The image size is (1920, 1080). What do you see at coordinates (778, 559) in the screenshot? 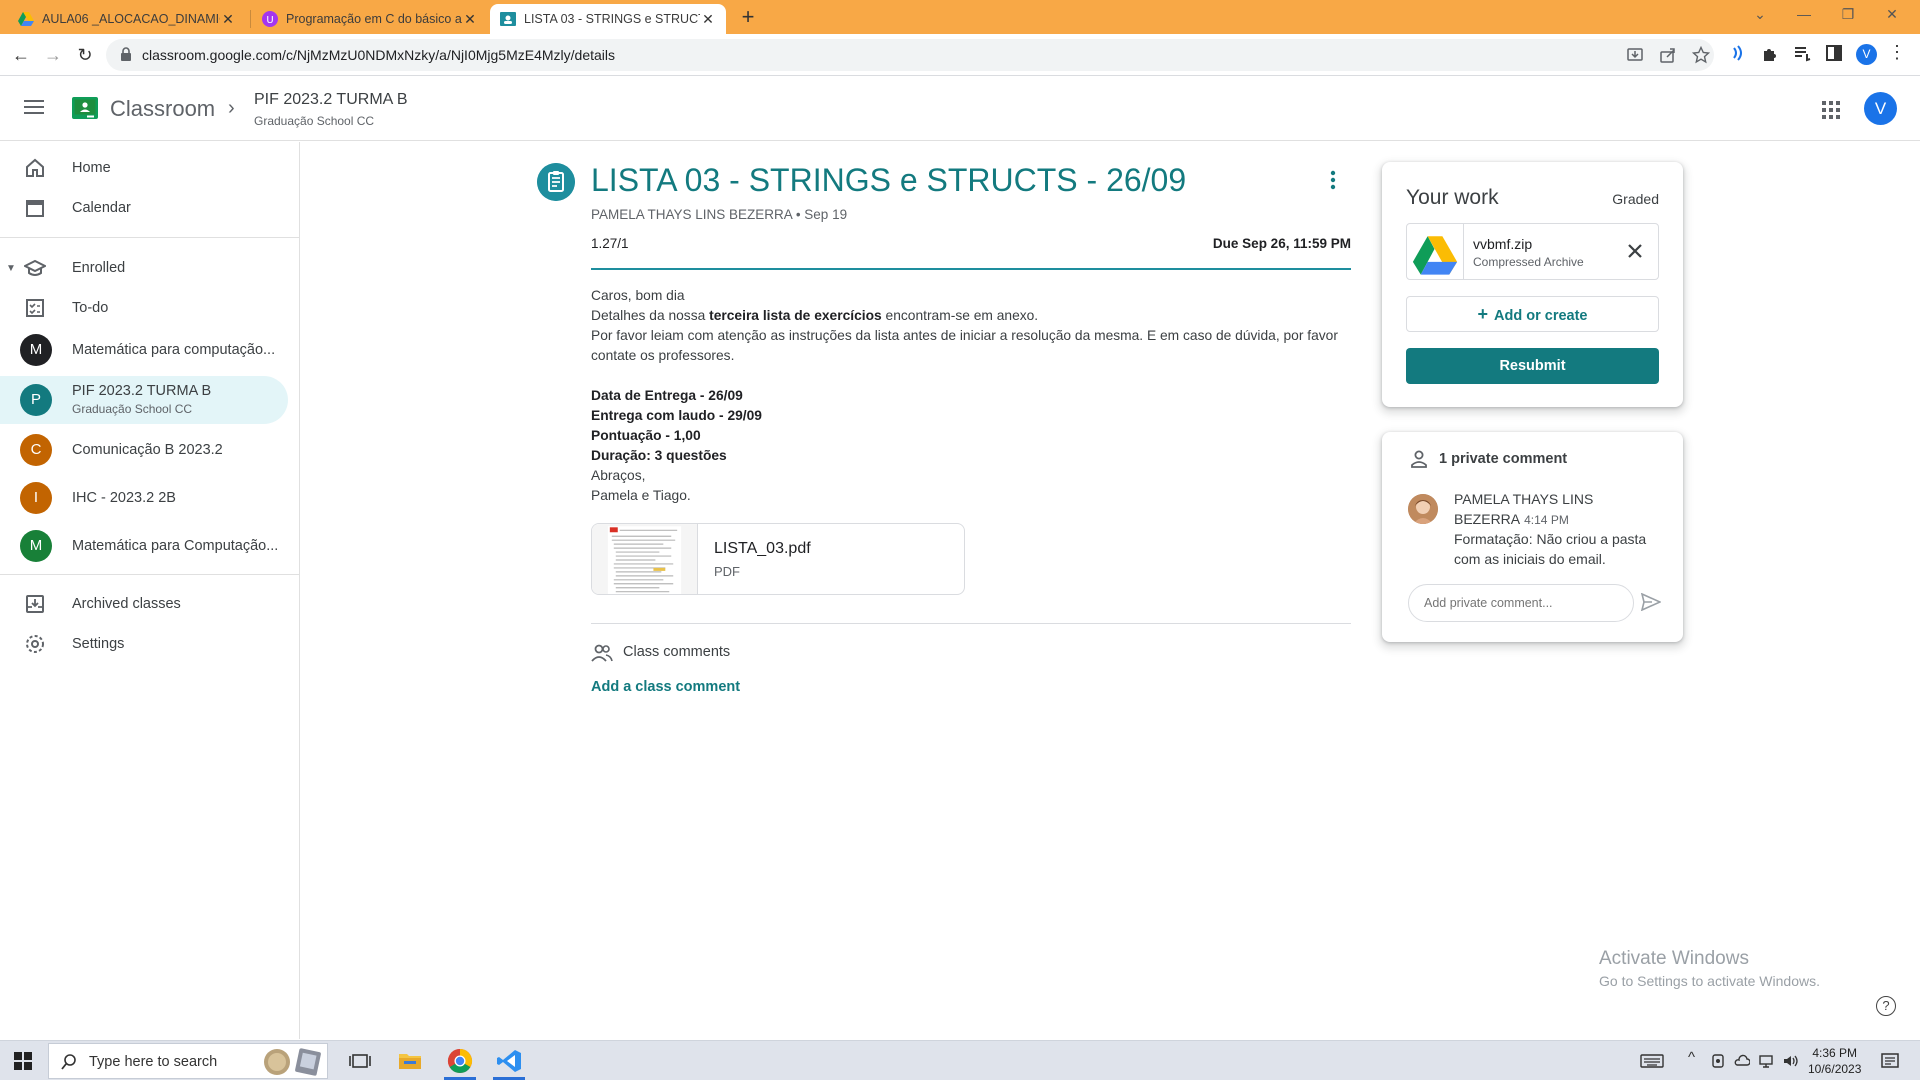
I see `attachment-card: LISTA_03.pdf PDF` at bounding box center [778, 559].